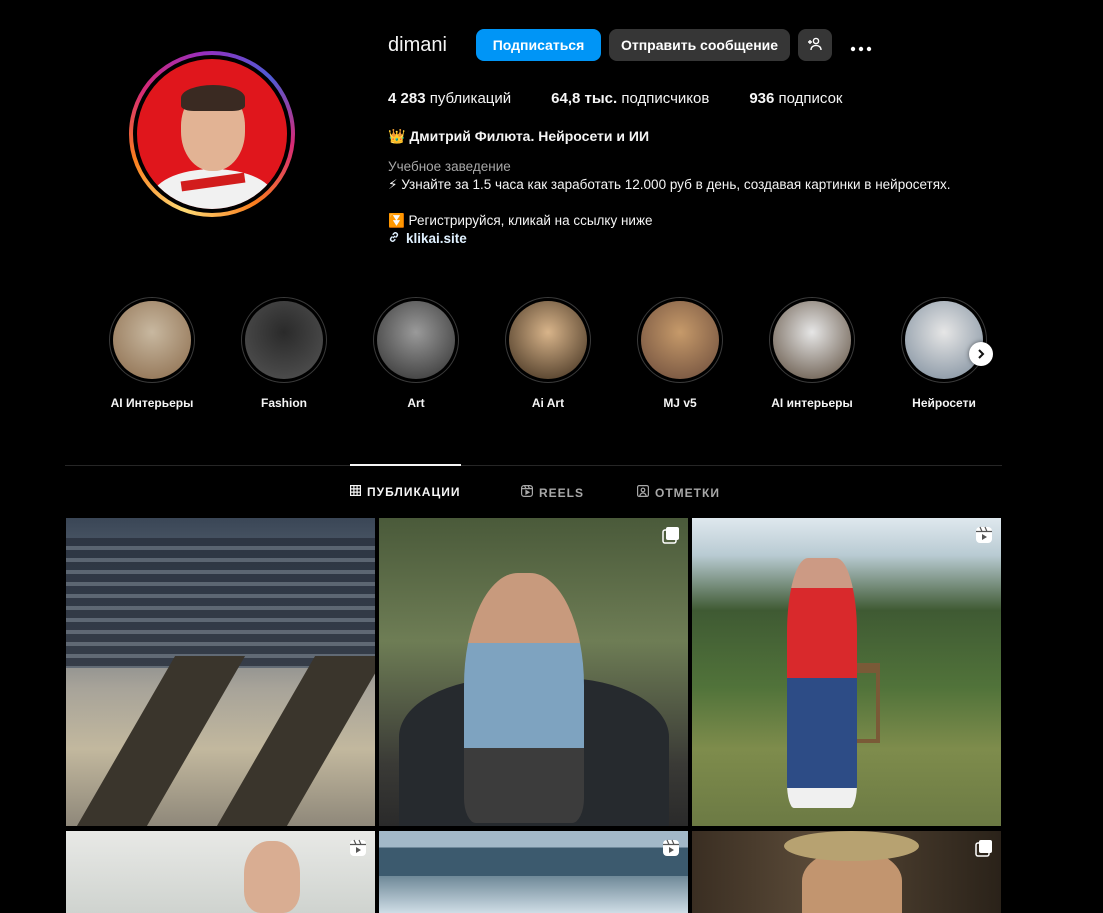  Describe the element at coordinates (520, 220) in the screenshot. I see `bio-line: ⏬ Регистрируйся, кликай на ссылку ниже` at that location.